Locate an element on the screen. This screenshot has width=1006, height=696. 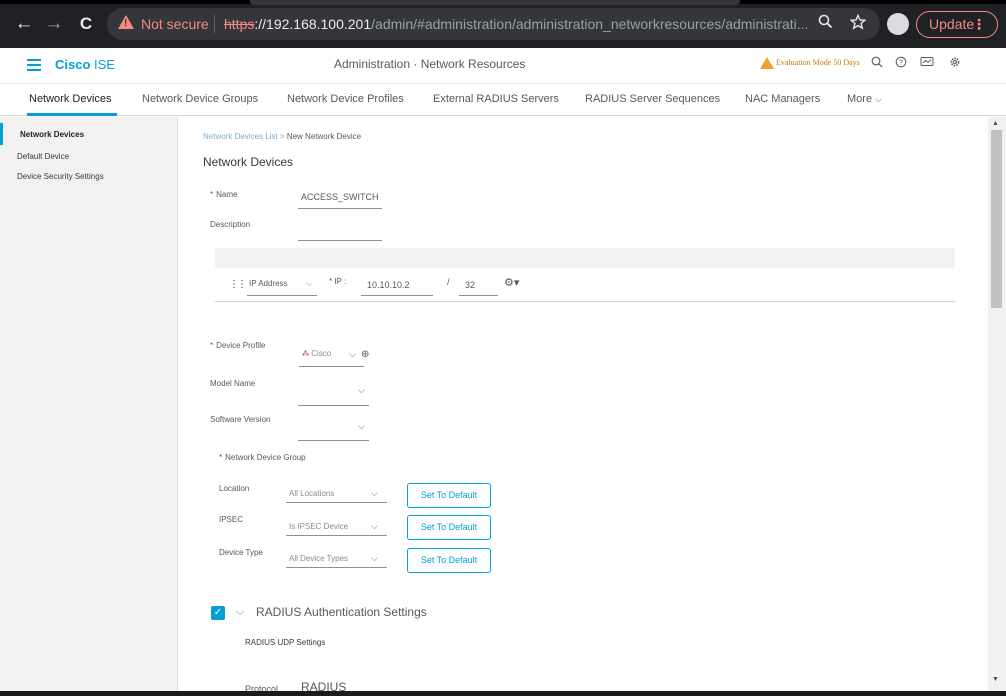
drag-handle-icon: ⋮⋮ is located at coordinates (238, 284).